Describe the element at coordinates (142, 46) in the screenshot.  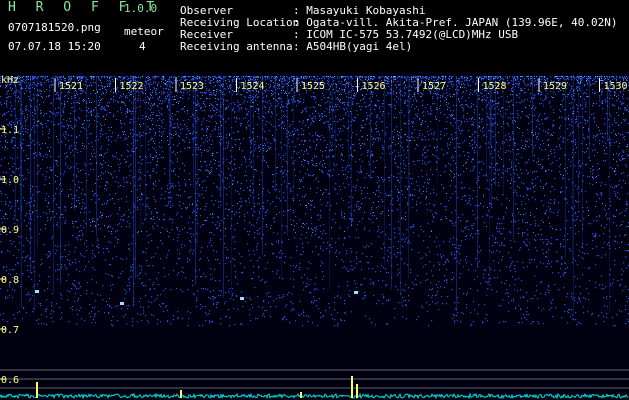
I see `meteor-count: 4` at that location.